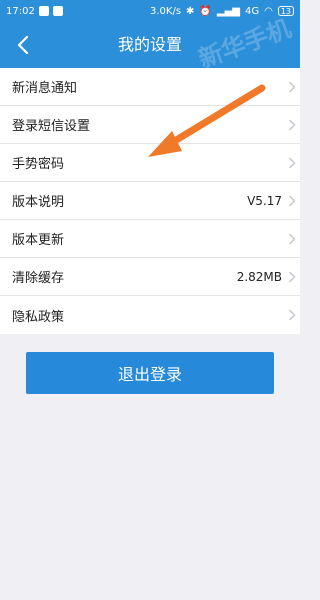 This screenshot has width=320, height=600. What do you see at coordinates (150, 373) in the screenshot?
I see `logout-button: 退出登录` at bounding box center [150, 373].